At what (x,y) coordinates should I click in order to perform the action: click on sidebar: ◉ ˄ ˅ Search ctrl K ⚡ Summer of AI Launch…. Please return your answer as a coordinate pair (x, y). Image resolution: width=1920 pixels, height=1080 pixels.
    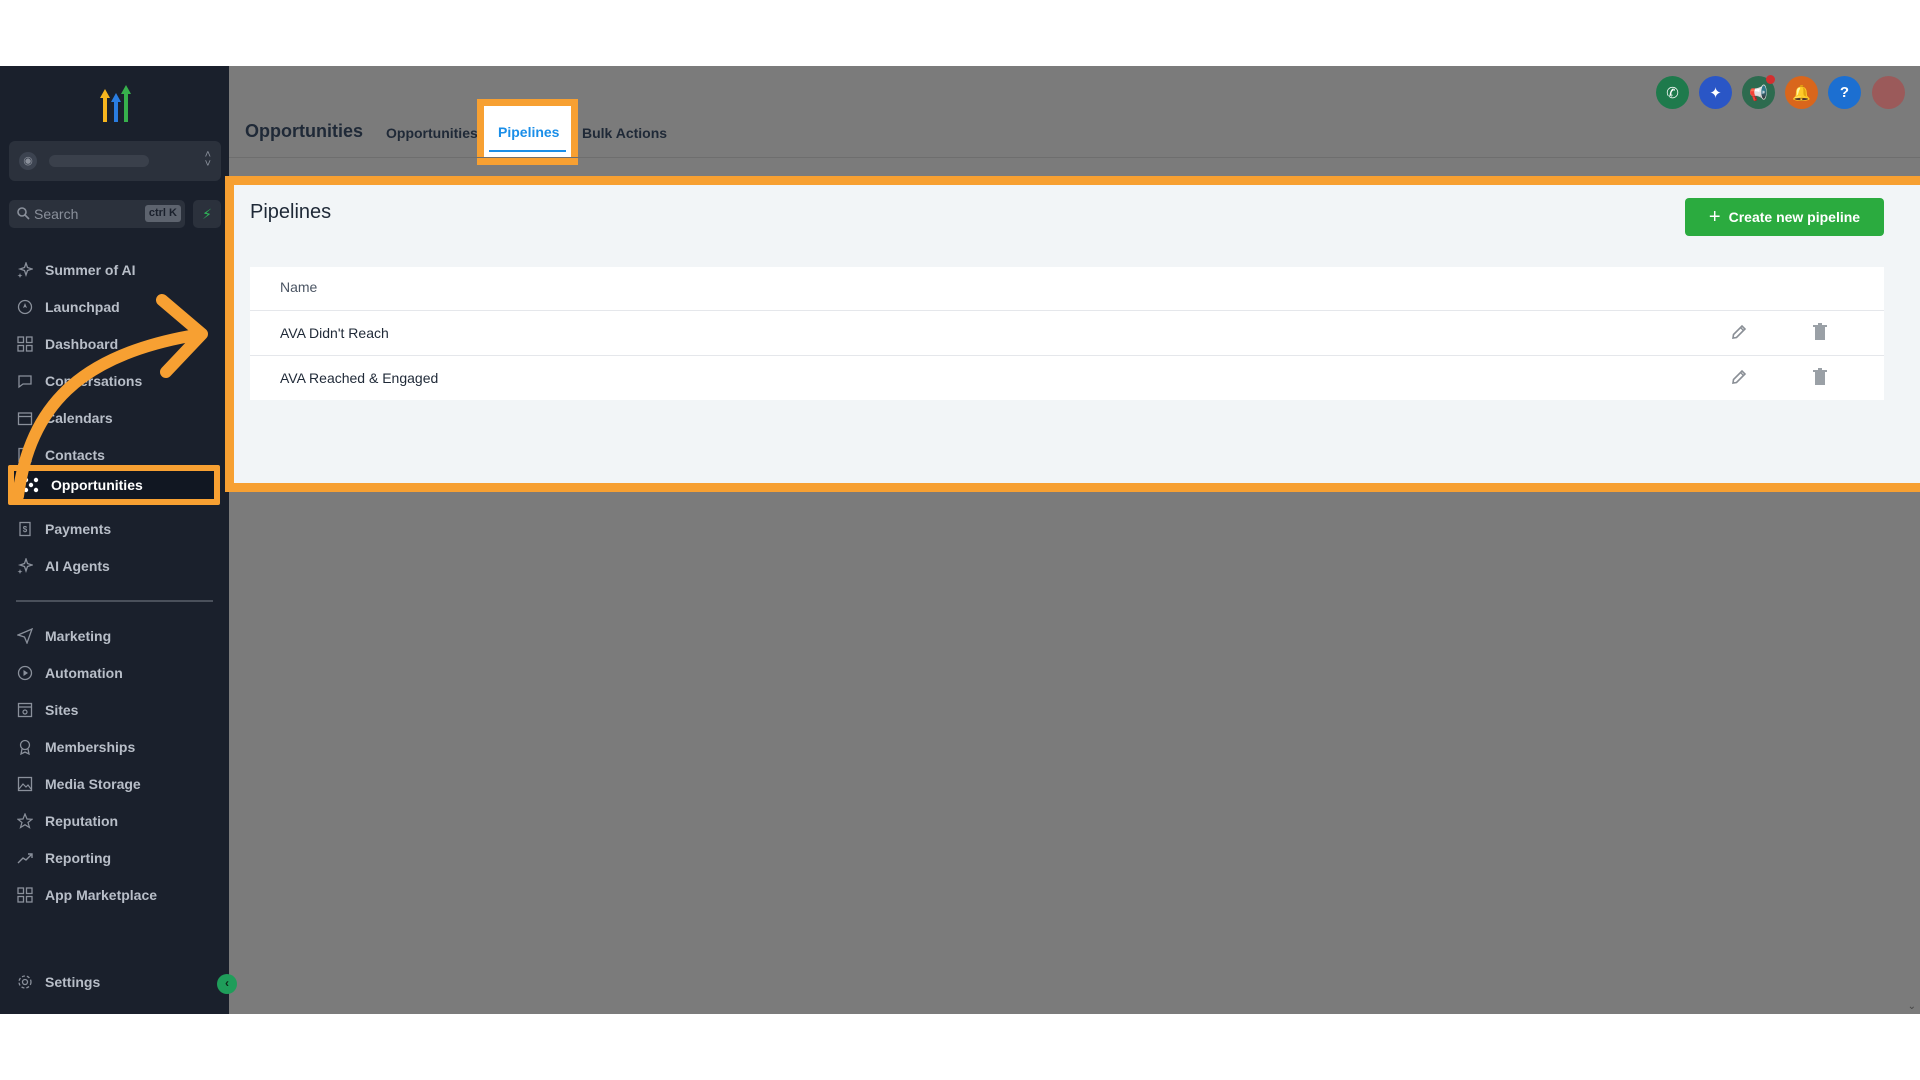
    Looking at the image, I should click on (114, 540).